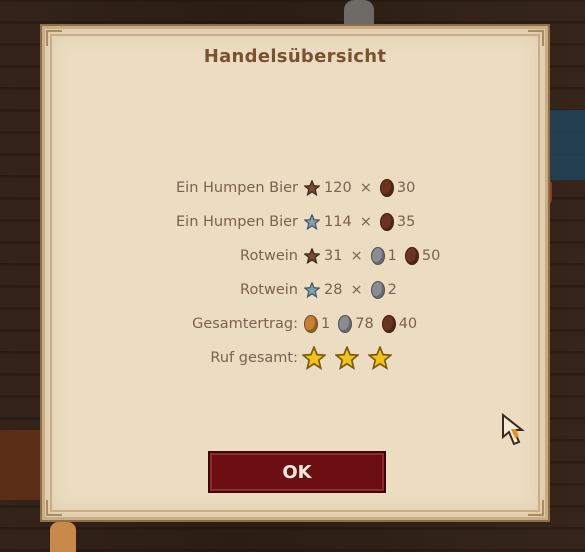  What do you see at coordinates (338, 222) in the screenshot?
I see `quantity: 114` at bounding box center [338, 222].